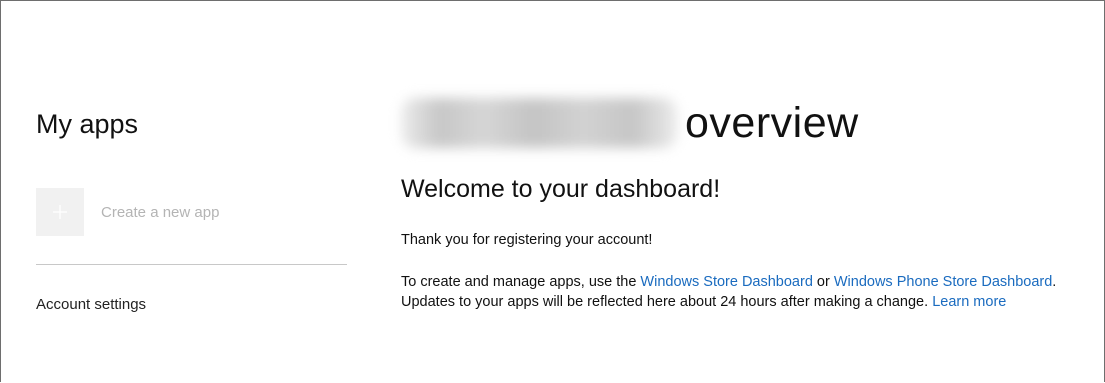  I want to click on windows-phone-store-dashboard-link: Windows Phone Store Dashboard, so click(943, 282).